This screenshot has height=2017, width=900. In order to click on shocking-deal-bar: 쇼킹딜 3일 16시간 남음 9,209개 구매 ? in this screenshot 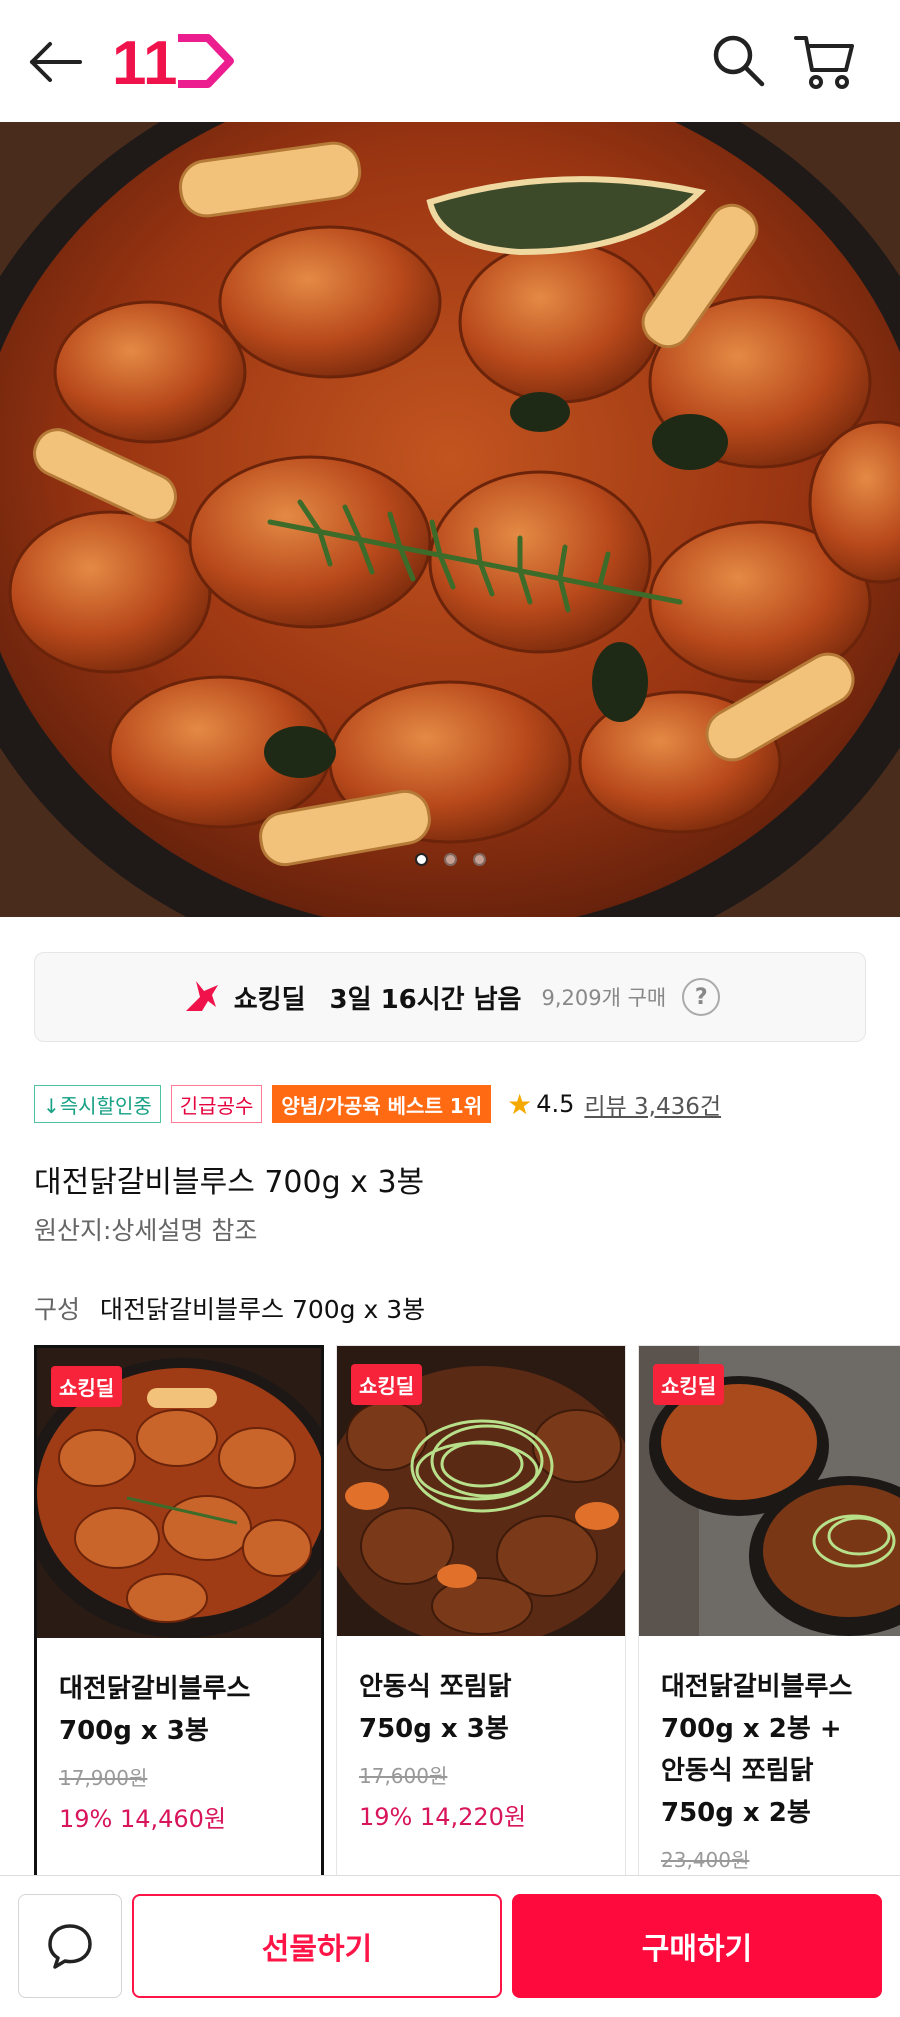, I will do `click(450, 997)`.